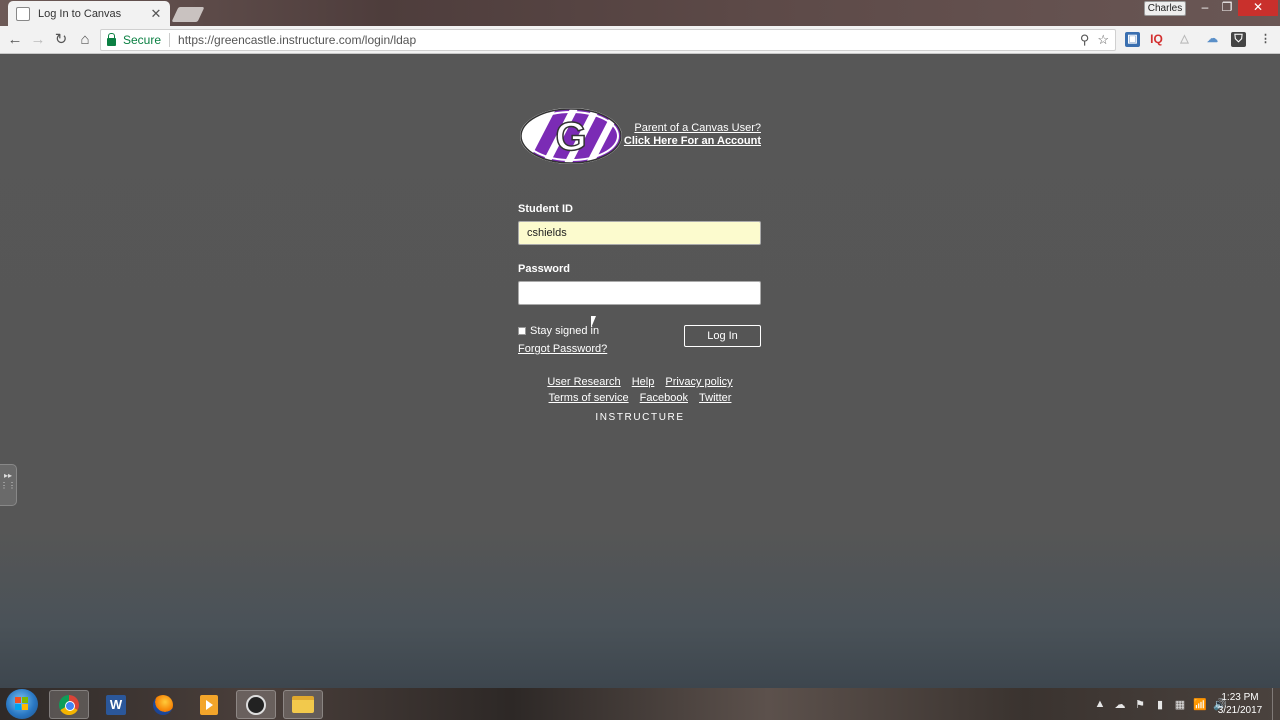  Describe the element at coordinates (1240, 697) in the screenshot. I see `clock-time: 1:23 PM` at that location.